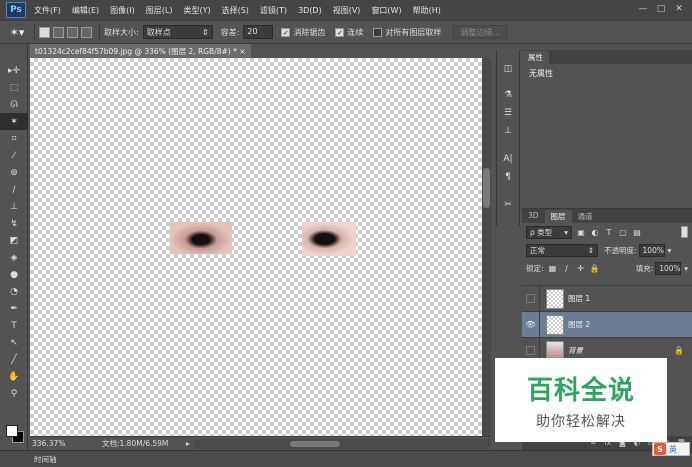 The width and height of the screenshot is (692, 467). What do you see at coordinates (44, 32) in the screenshot?
I see `new-selection-mode-button` at bounding box center [44, 32].